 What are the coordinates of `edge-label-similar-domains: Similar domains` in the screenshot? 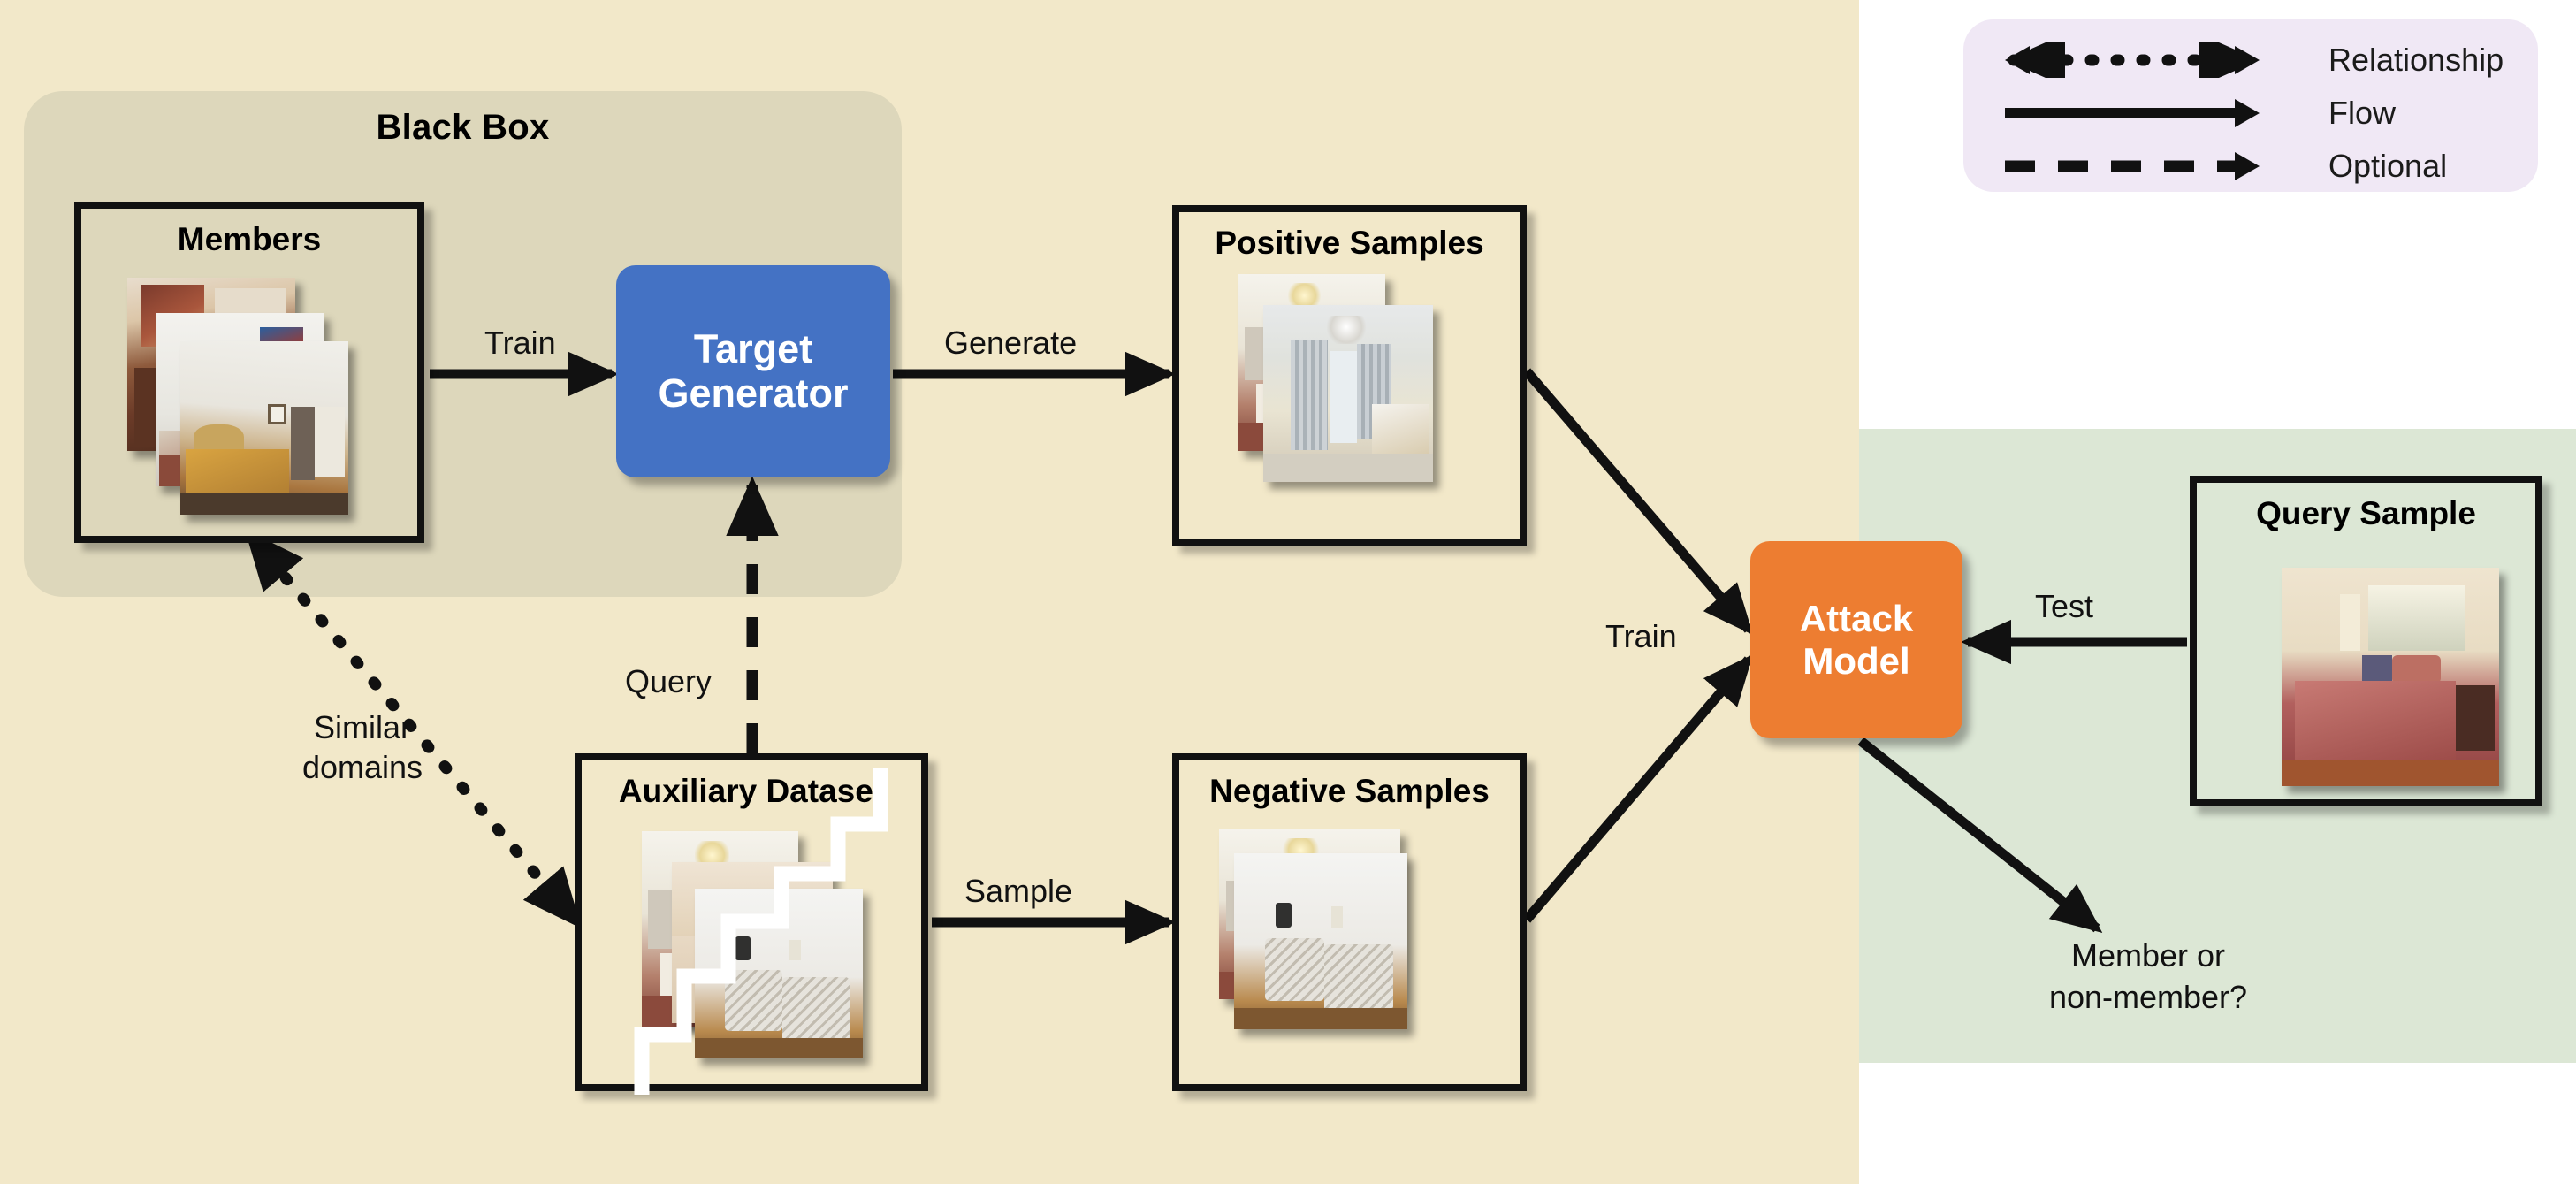 It's located at (362, 747).